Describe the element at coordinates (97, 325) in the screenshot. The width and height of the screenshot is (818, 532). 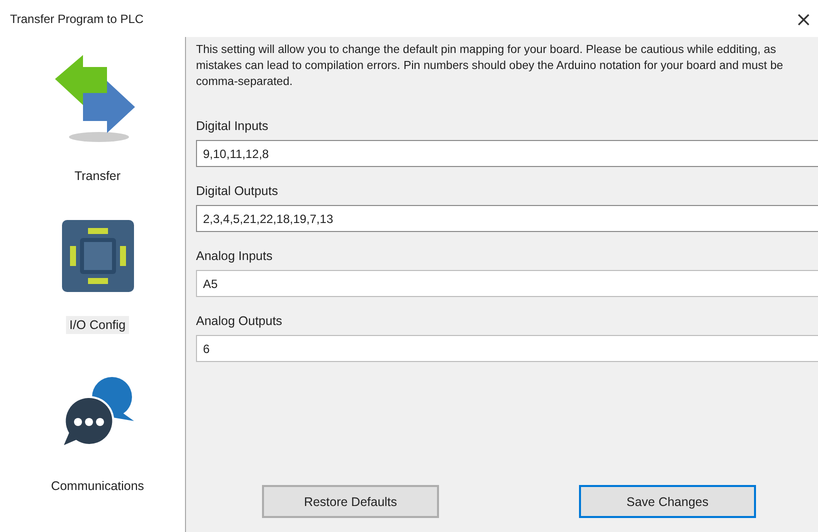
I see `sidebar-item: I/O Config` at that location.